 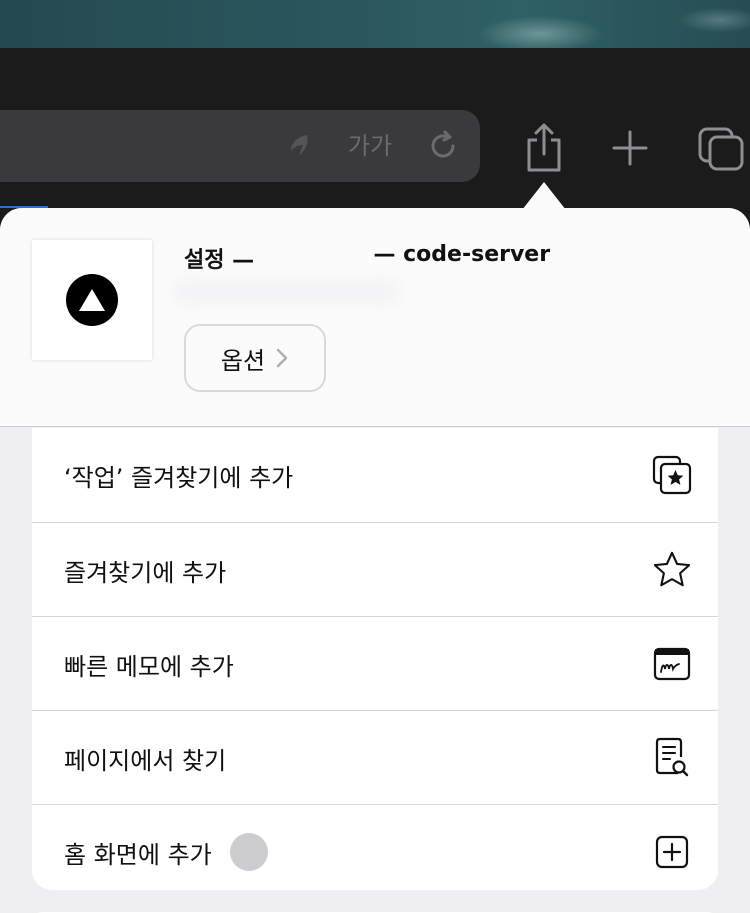 I want to click on menu-item-find-in-page: 페이지에서 찾기, so click(x=375, y=758).